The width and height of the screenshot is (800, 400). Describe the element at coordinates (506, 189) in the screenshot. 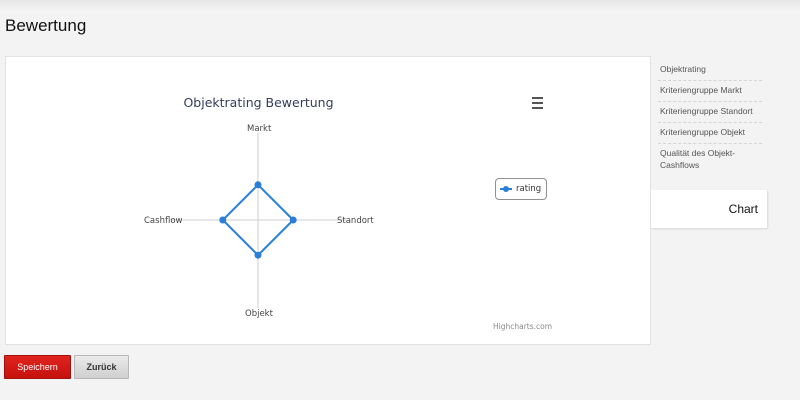

I see `legend-line-icon` at that location.